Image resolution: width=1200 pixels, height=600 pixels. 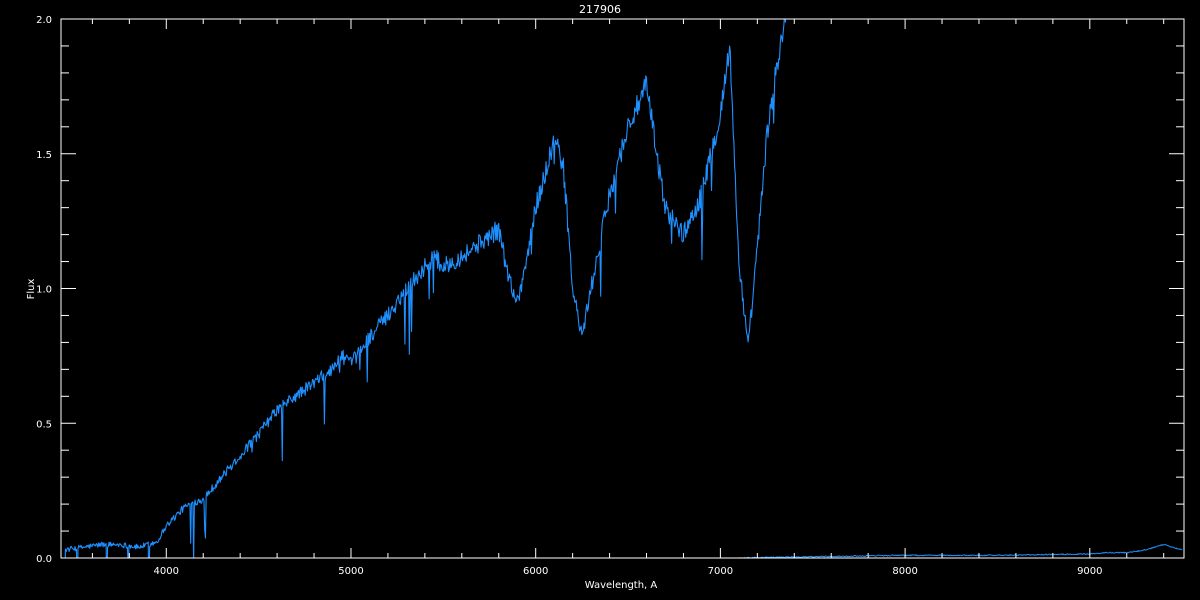 I want to click on y-axis-label: Flux, so click(x=31, y=289).